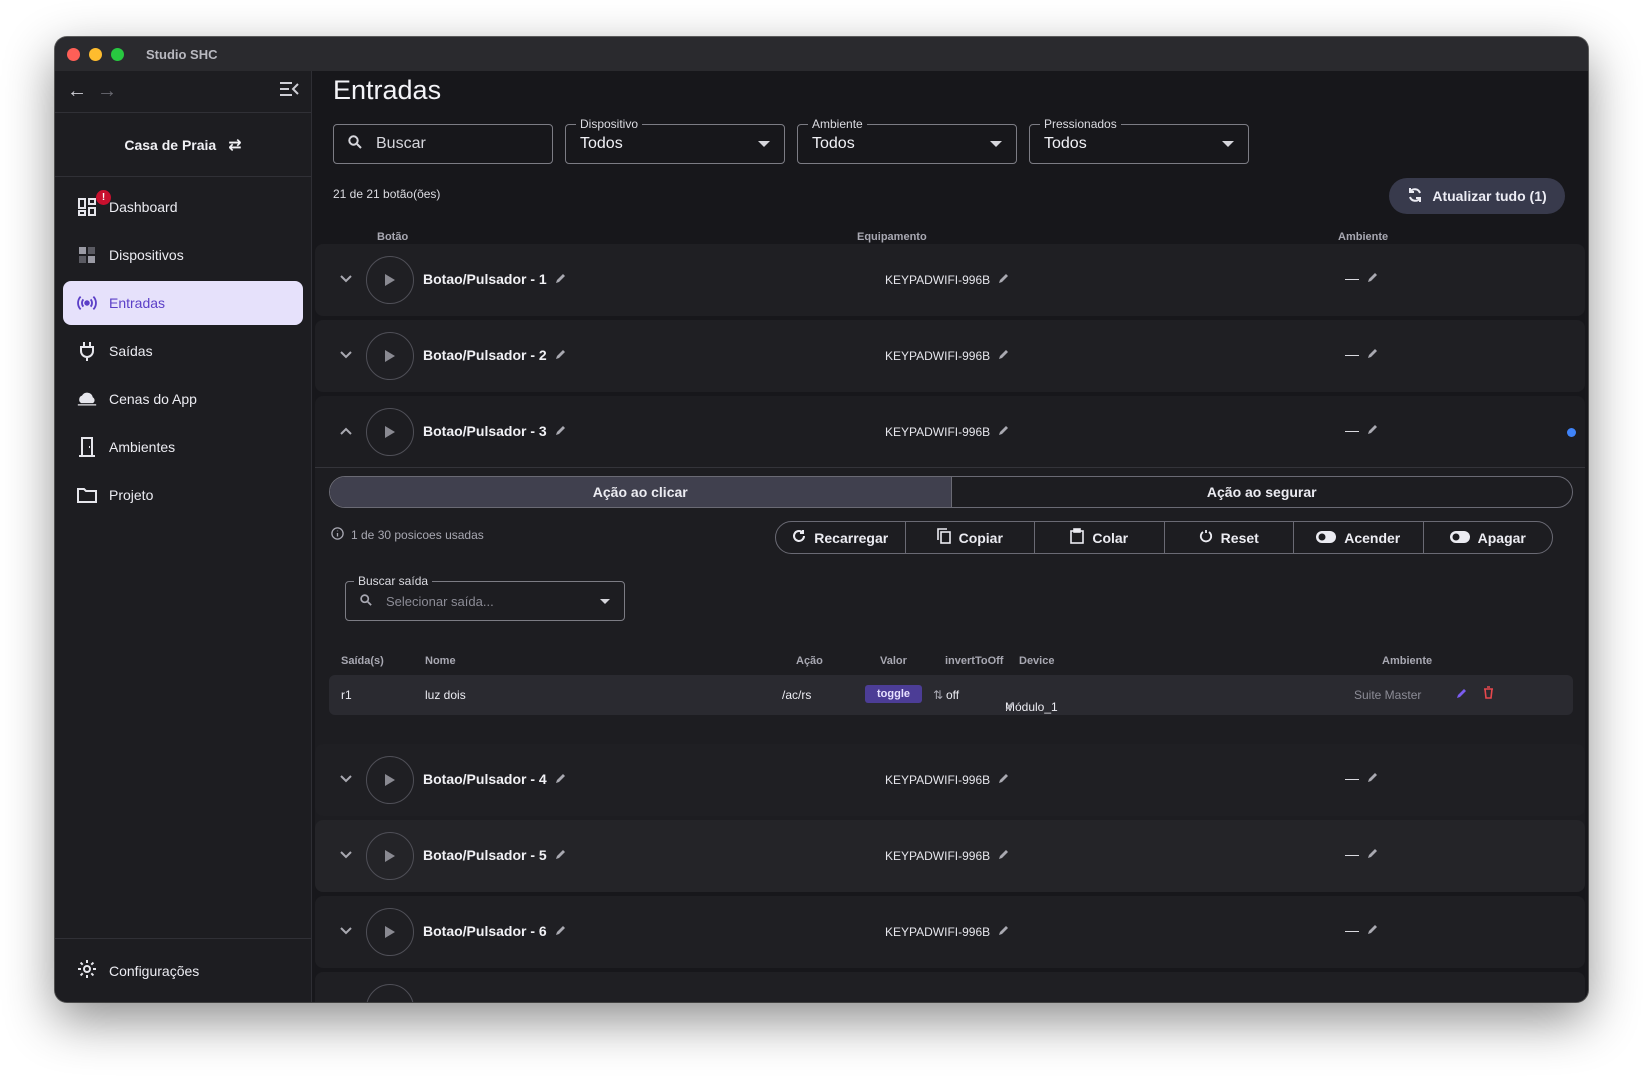  I want to click on reset-button: Reset, so click(1229, 537).